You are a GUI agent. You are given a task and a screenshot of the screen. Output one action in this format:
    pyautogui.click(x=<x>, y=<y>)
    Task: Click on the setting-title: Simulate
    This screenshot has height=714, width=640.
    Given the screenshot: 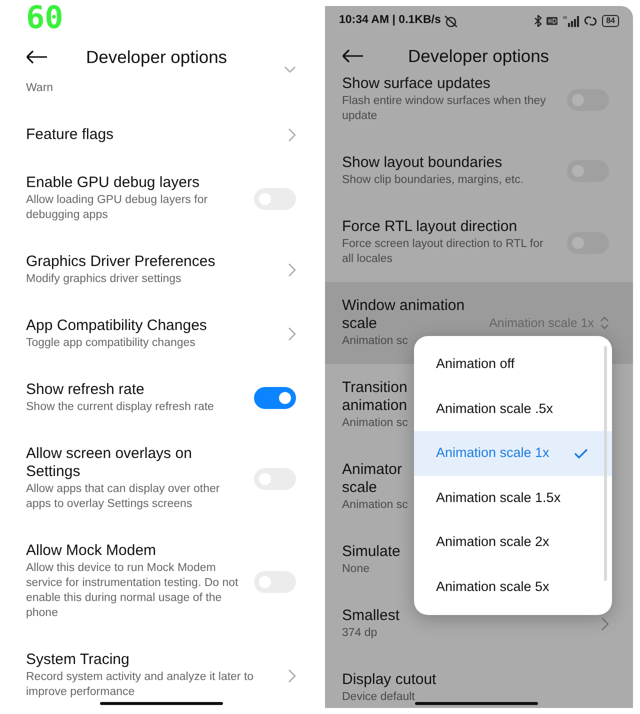 What is the action you would take?
    pyautogui.click(x=371, y=552)
    